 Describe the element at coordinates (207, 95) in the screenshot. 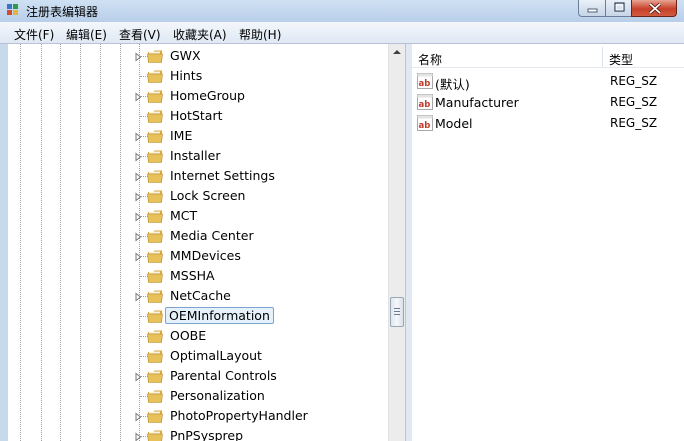

I see `tree-node-label: HomeGroup` at that location.